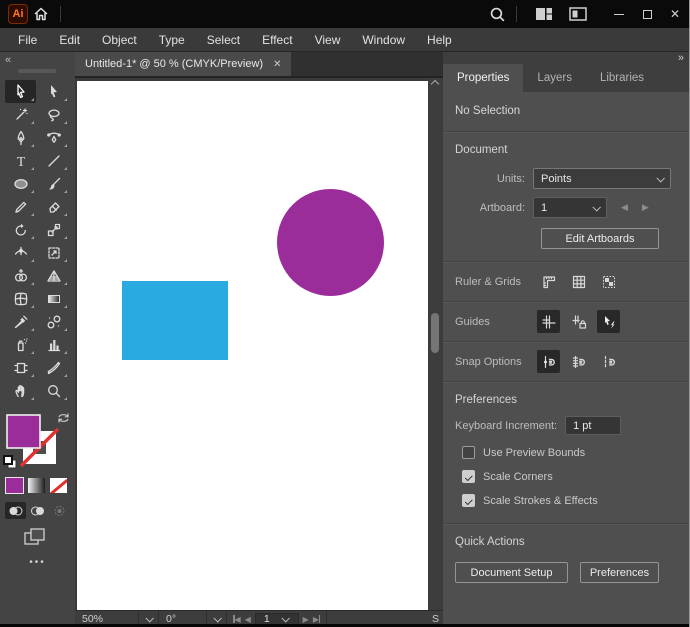 The image size is (690, 627). What do you see at coordinates (23, 431) in the screenshot?
I see `fill-swatch` at bounding box center [23, 431].